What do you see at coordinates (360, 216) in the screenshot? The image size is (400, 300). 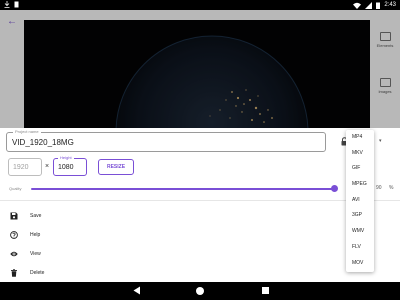 I see `format-option: 3GP` at bounding box center [360, 216].